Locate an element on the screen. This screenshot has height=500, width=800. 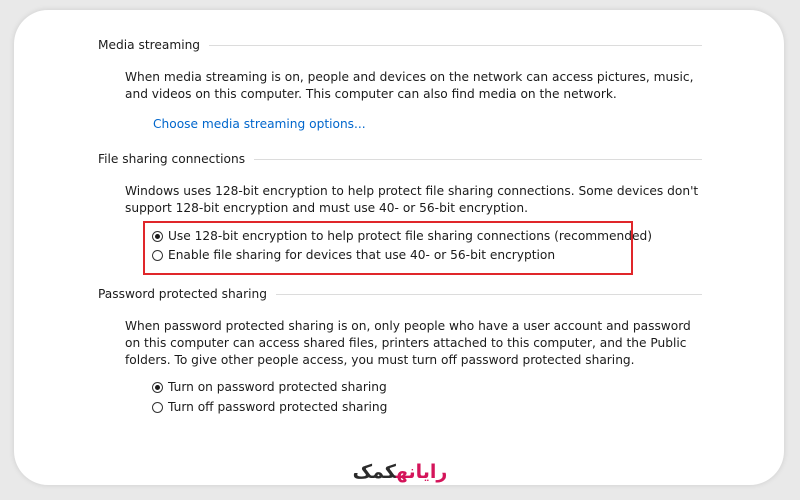
file-sharing-heading: File sharing connections is located at coordinates (172, 159).